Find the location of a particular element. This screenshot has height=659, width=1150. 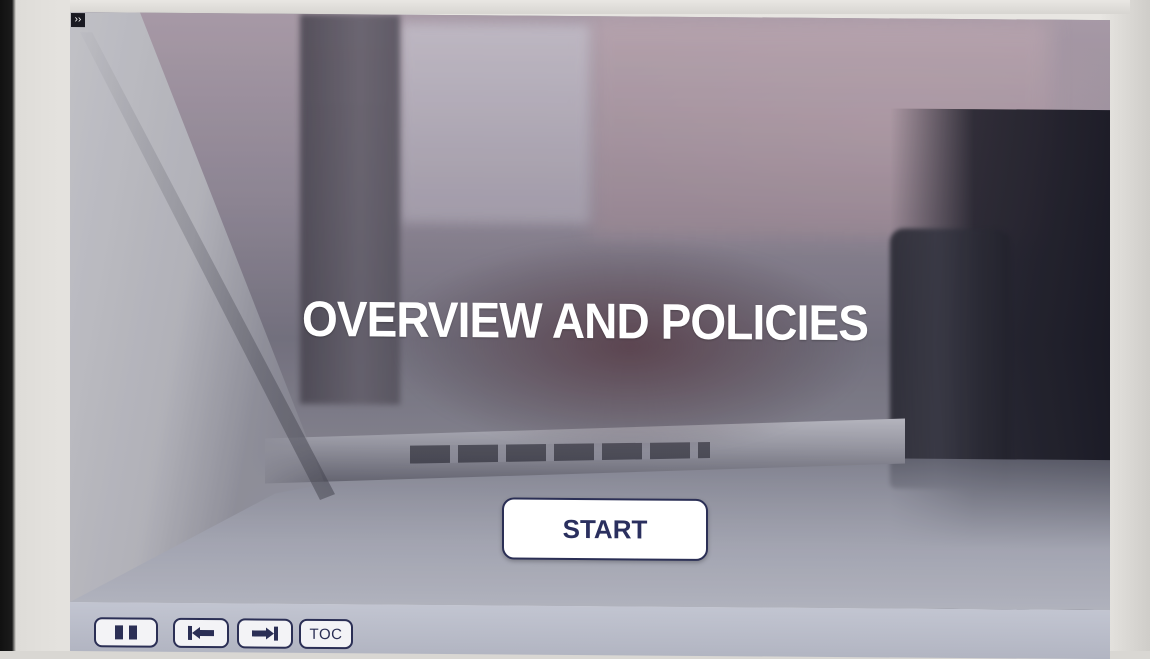

previous-button is located at coordinates (201, 633).